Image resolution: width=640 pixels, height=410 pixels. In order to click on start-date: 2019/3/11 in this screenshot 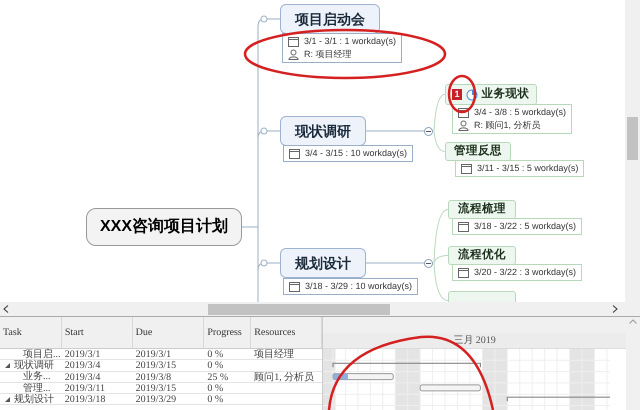, I will do `click(84, 388)`.